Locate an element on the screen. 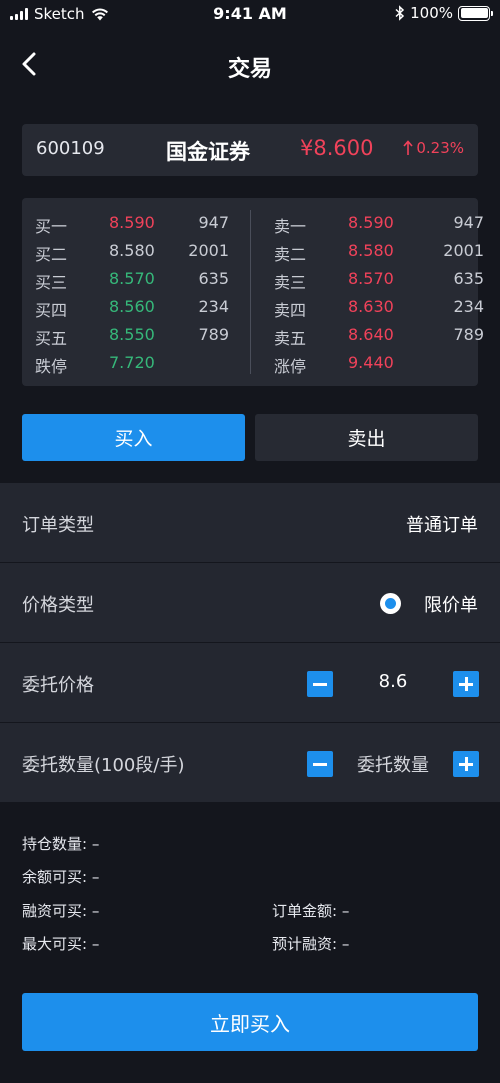 This screenshot has height=1083, width=500. bid-price: 8.570 is located at coordinates (132, 278).